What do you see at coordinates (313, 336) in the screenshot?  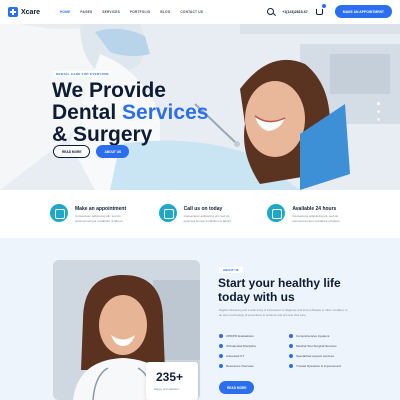 I see `checklist-label: Comprehensive Inpatient` at bounding box center [313, 336].